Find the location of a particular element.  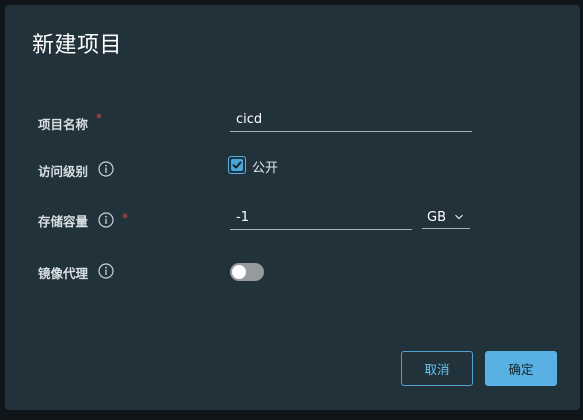

project-name-input is located at coordinates (351, 120).